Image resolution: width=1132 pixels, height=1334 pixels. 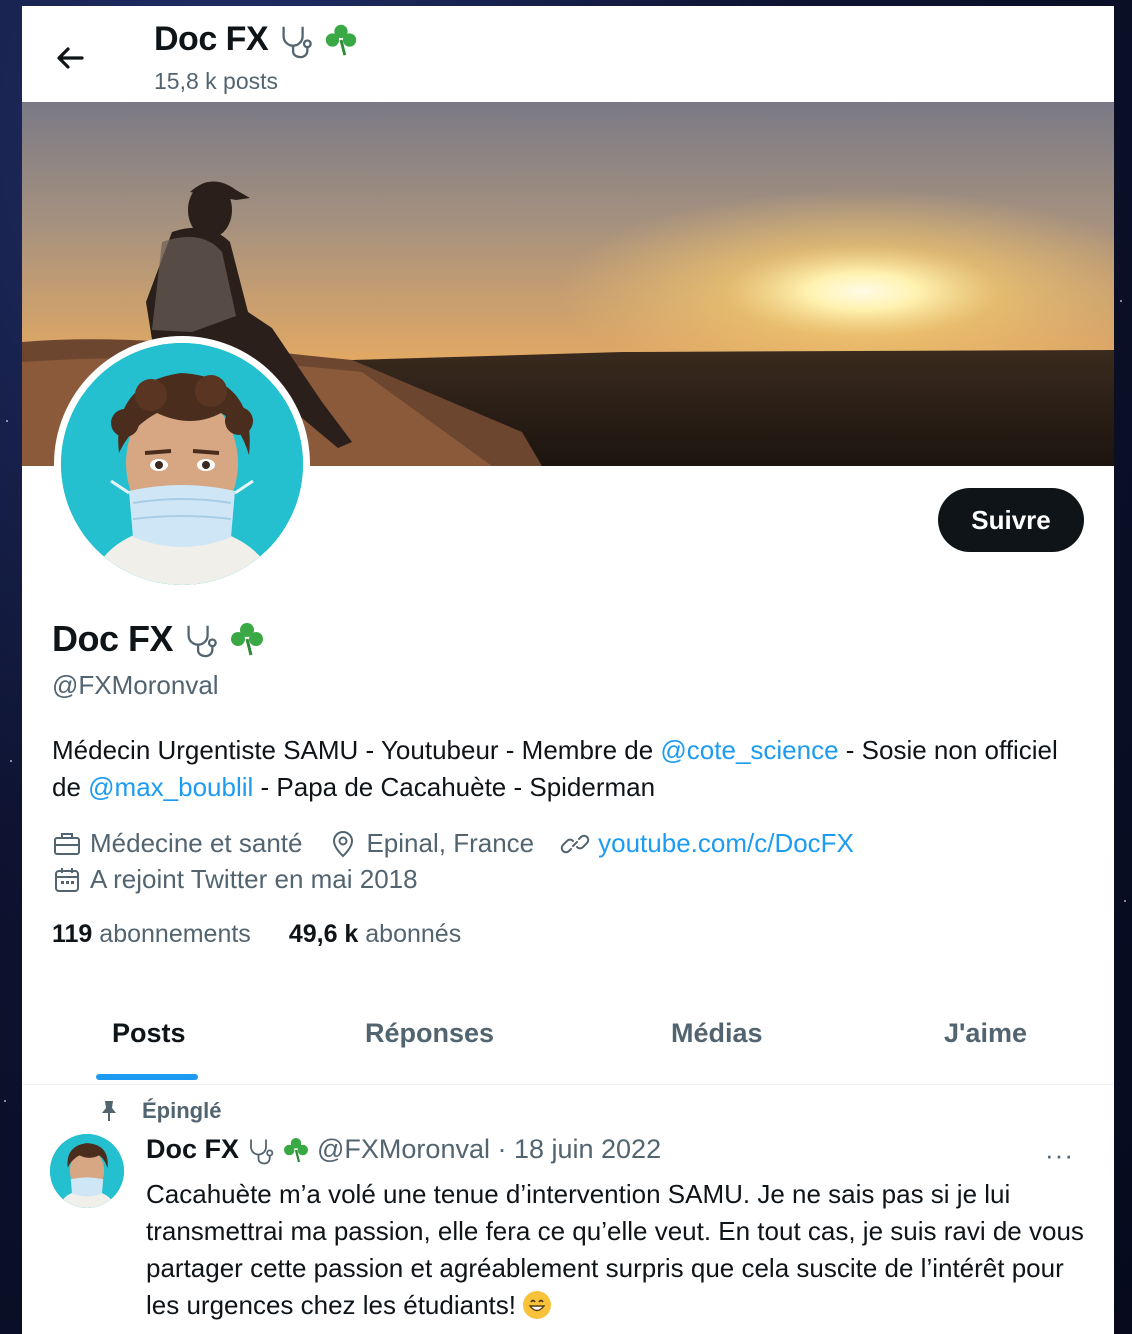 What do you see at coordinates (182, 1110) in the screenshot?
I see `pinned-text: Épinglé` at bounding box center [182, 1110].